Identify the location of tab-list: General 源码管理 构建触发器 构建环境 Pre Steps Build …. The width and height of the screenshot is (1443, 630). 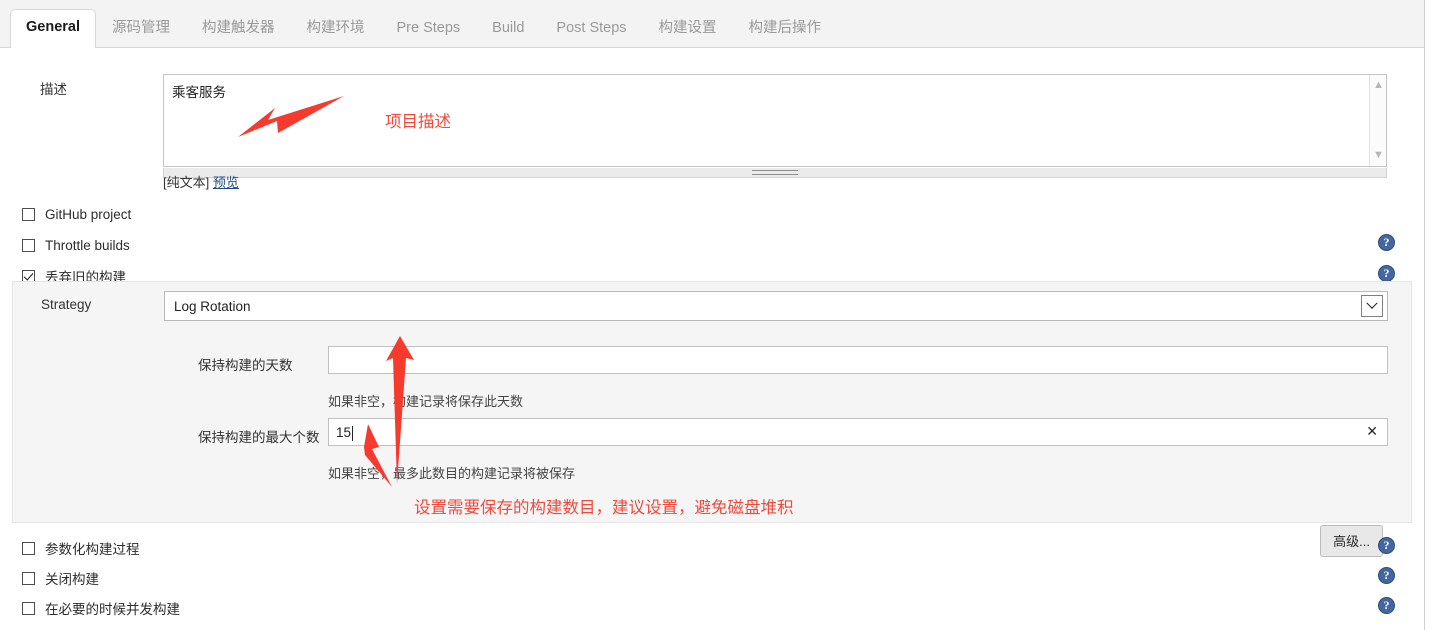
(712, 24).